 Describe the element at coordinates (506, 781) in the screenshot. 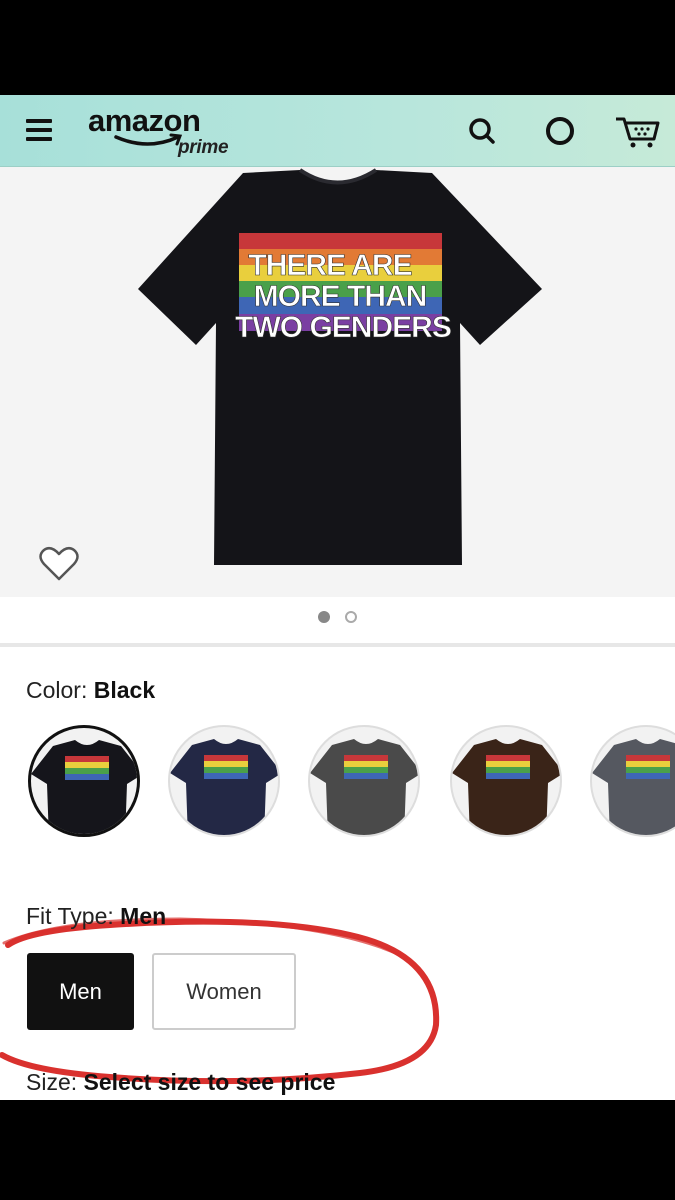

I see `color-swatch-brown` at that location.